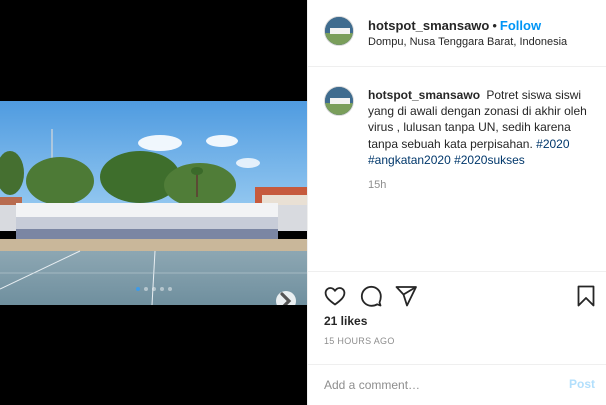  I want to click on header-line: hotspot_smansawo • Follow, so click(454, 25).